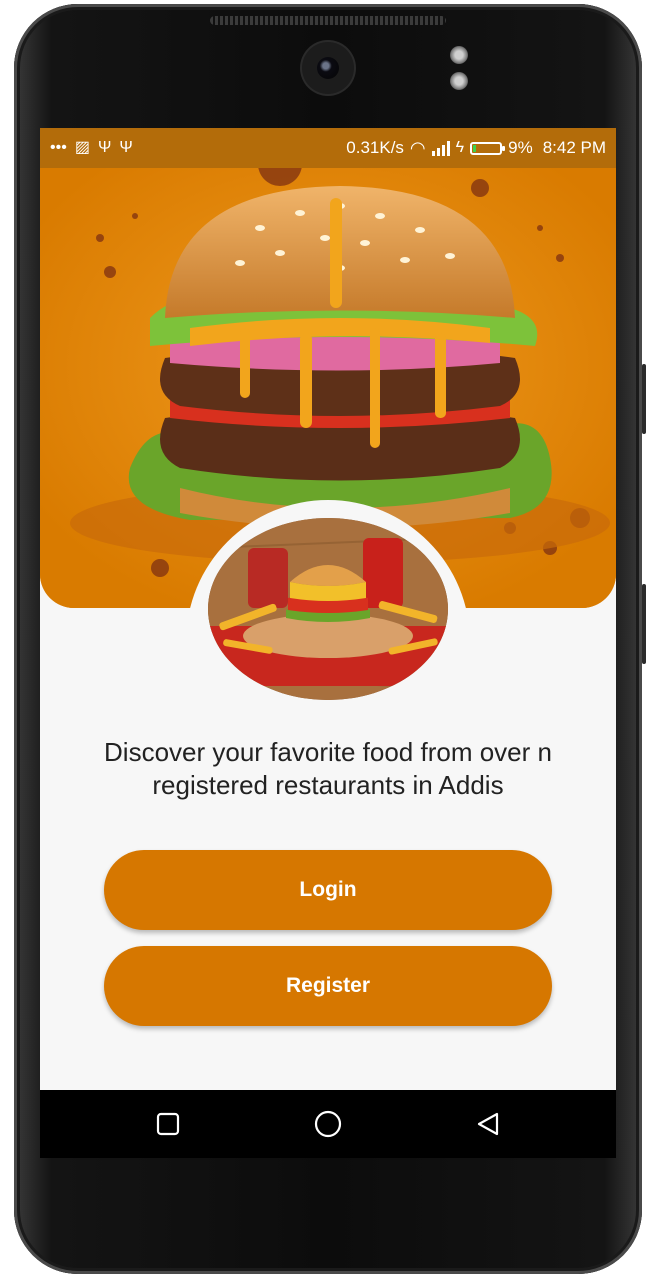 This screenshot has height=1280, width=656. What do you see at coordinates (574, 147) in the screenshot?
I see `clock: 8:42 PM` at bounding box center [574, 147].